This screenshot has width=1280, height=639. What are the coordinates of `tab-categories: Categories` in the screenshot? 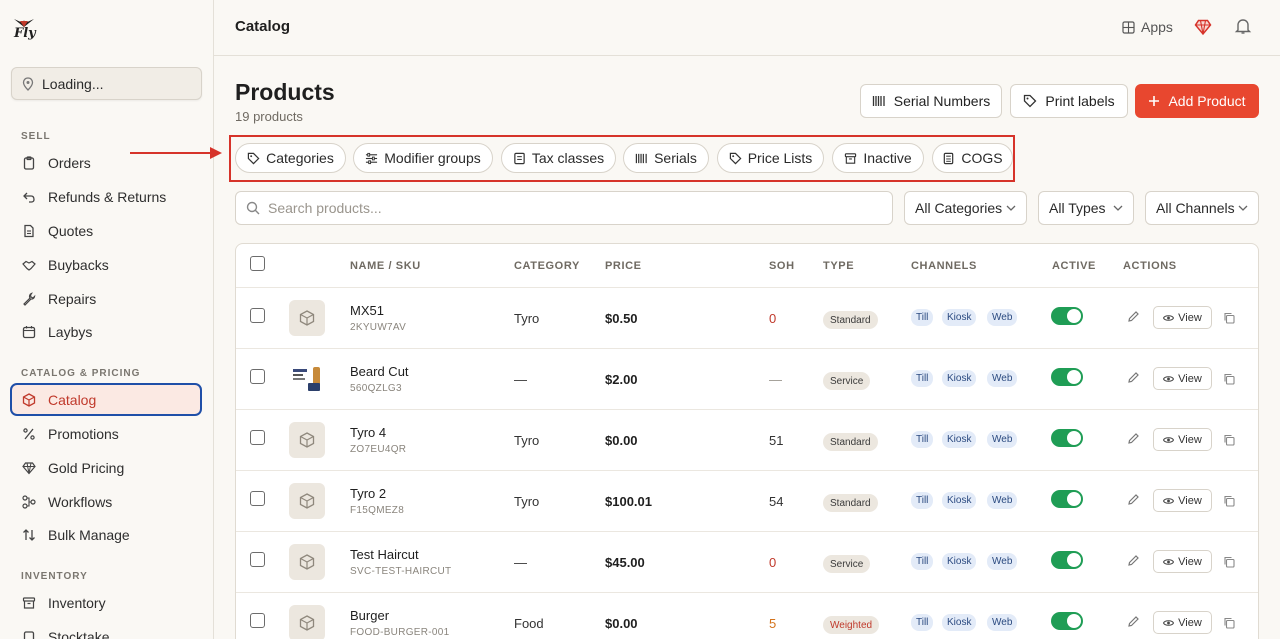 It's located at (290, 158).